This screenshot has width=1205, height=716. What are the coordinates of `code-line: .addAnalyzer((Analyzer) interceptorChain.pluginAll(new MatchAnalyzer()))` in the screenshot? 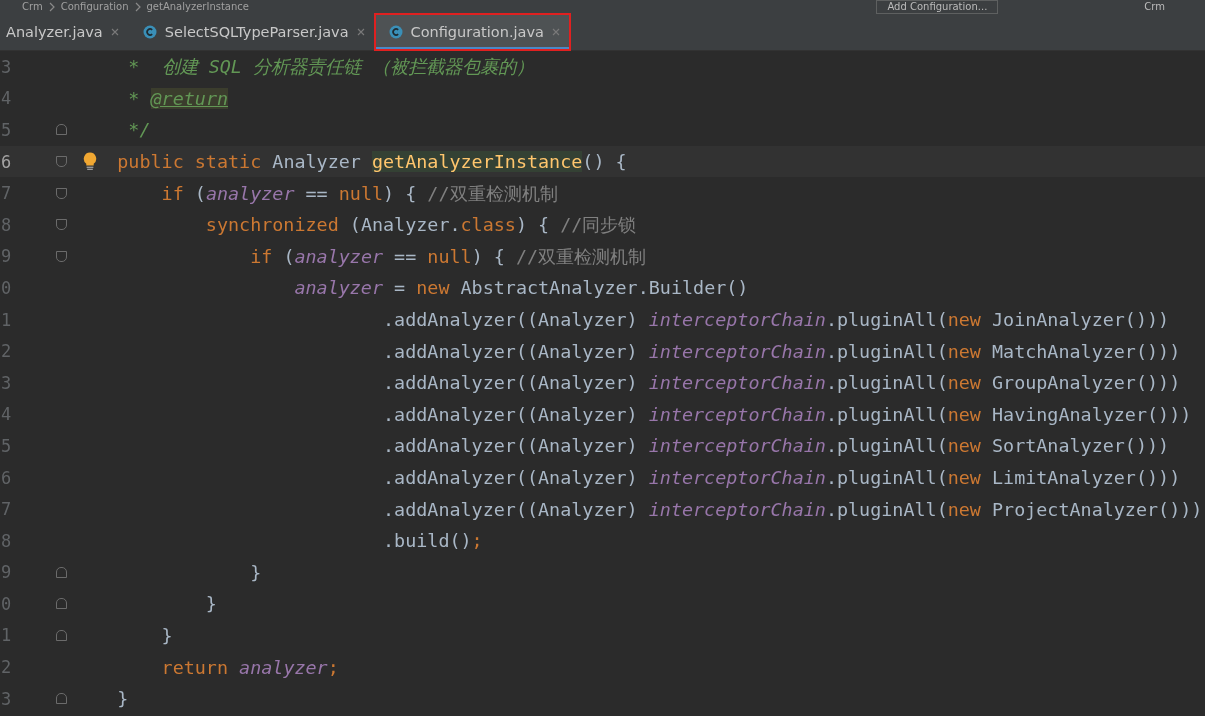 It's located at (781, 351).